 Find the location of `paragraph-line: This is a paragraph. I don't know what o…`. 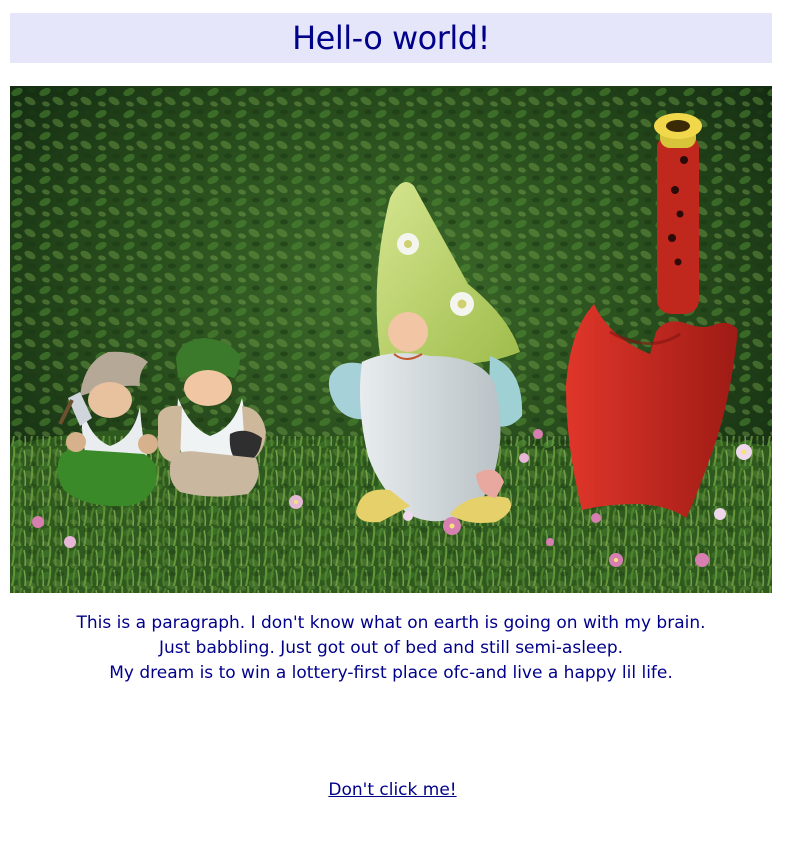

paragraph-line: This is a paragraph. I don't know what o… is located at coordinates (391, 623).